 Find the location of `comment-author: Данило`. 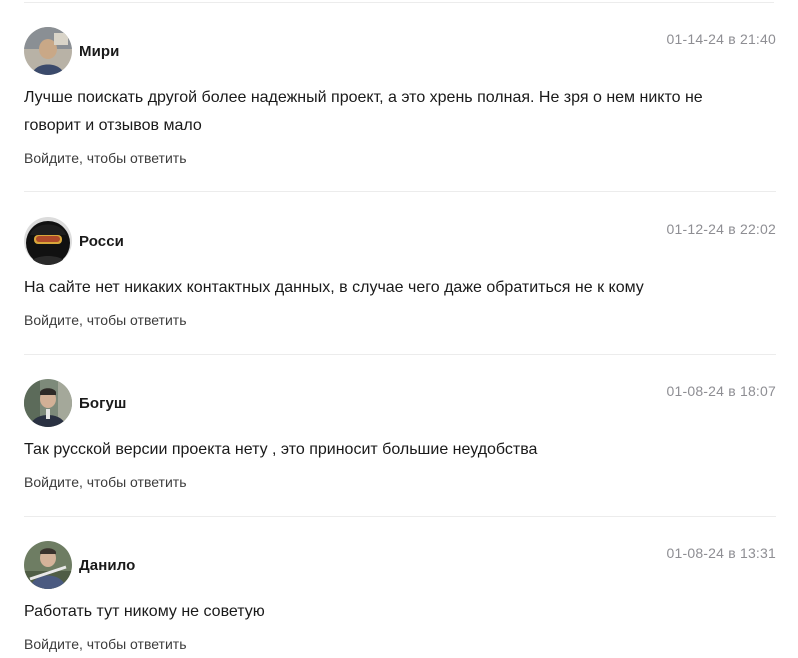

comment-author: Данило is located at coordinates (107, 565).